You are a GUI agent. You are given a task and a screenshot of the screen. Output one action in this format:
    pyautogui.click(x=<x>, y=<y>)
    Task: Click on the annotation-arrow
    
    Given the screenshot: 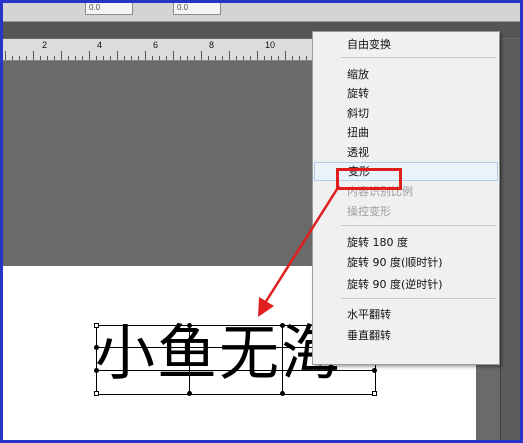 What is the action you would take?
    pyautogui.click(x=299, y=251)
    